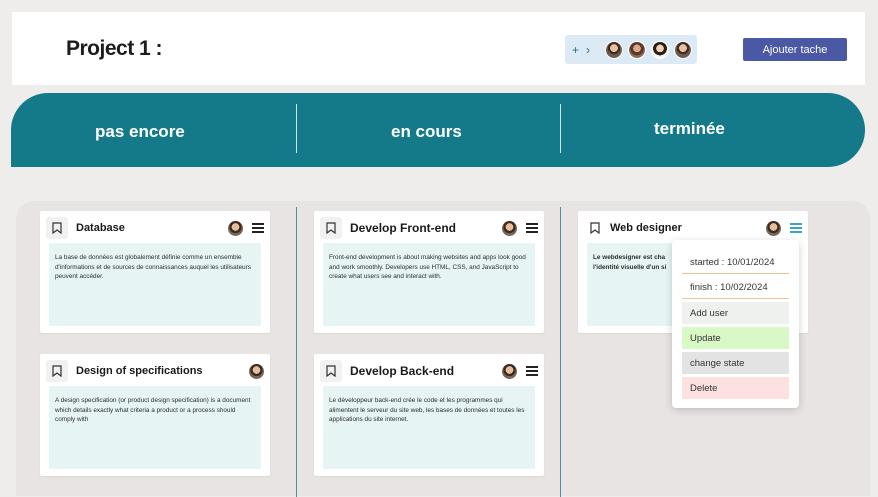  I want to click on change-state-button: change state, so click(735, 363).